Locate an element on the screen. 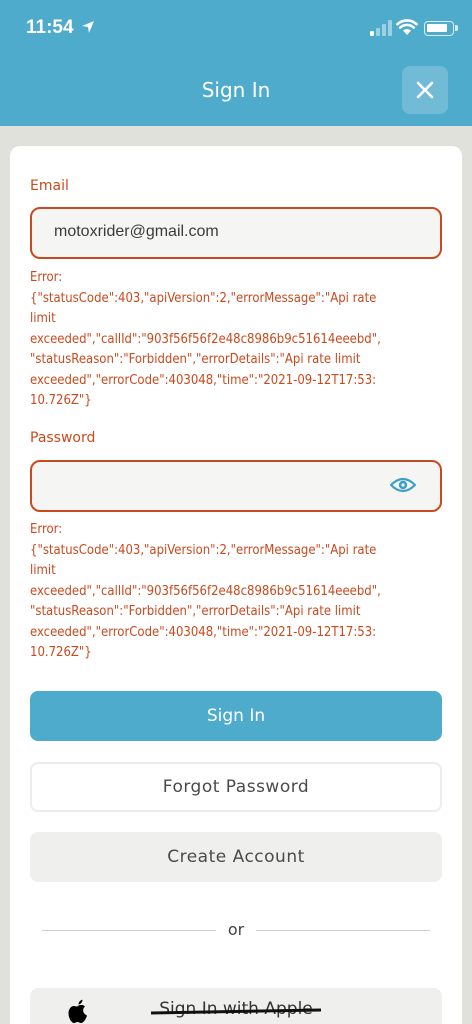 The height and width of the screenshot is (1024, 472). status-time: 11:54 is located at coordinates (50, 27).